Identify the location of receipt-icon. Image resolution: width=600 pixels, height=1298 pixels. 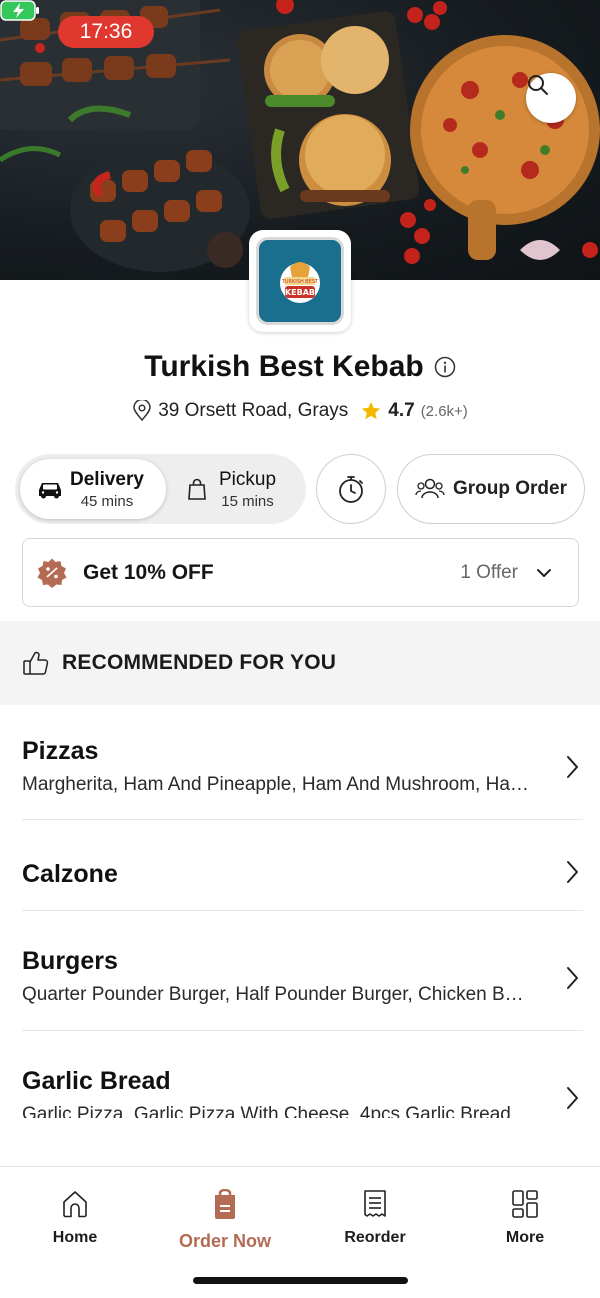
(375, 1203).